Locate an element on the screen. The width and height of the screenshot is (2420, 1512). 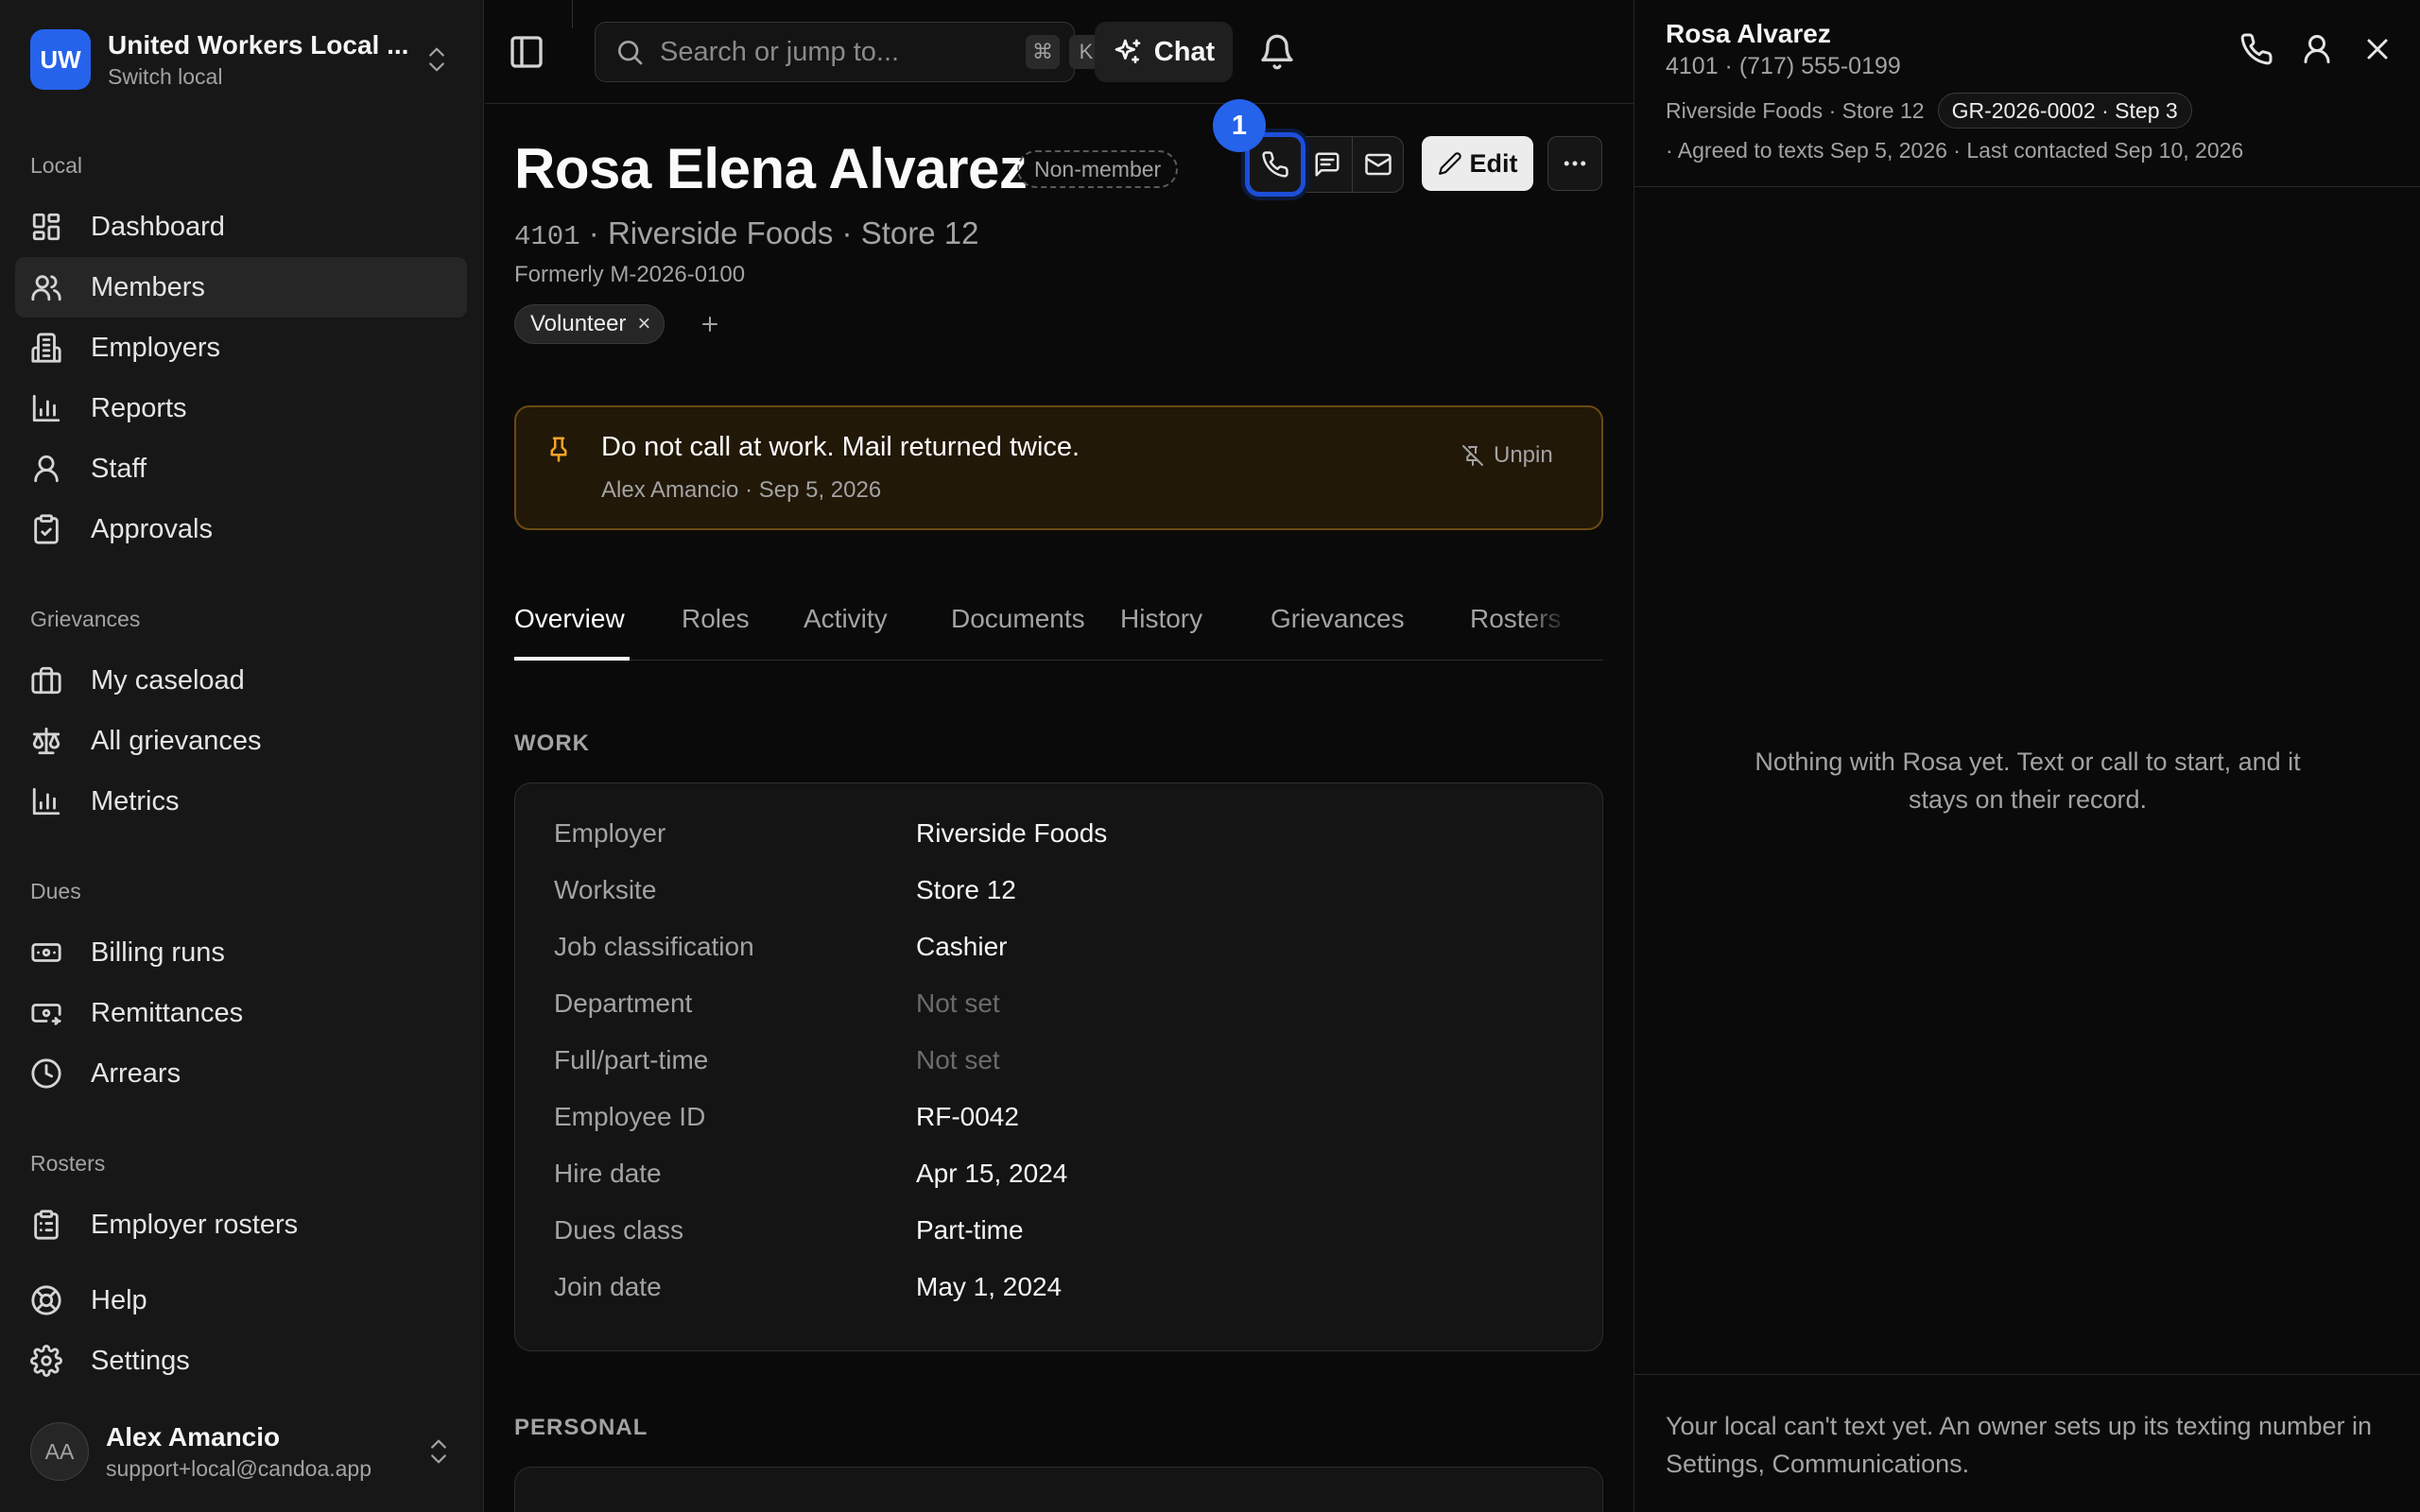
field-label: Join date is located at coordinates (608, 1286).